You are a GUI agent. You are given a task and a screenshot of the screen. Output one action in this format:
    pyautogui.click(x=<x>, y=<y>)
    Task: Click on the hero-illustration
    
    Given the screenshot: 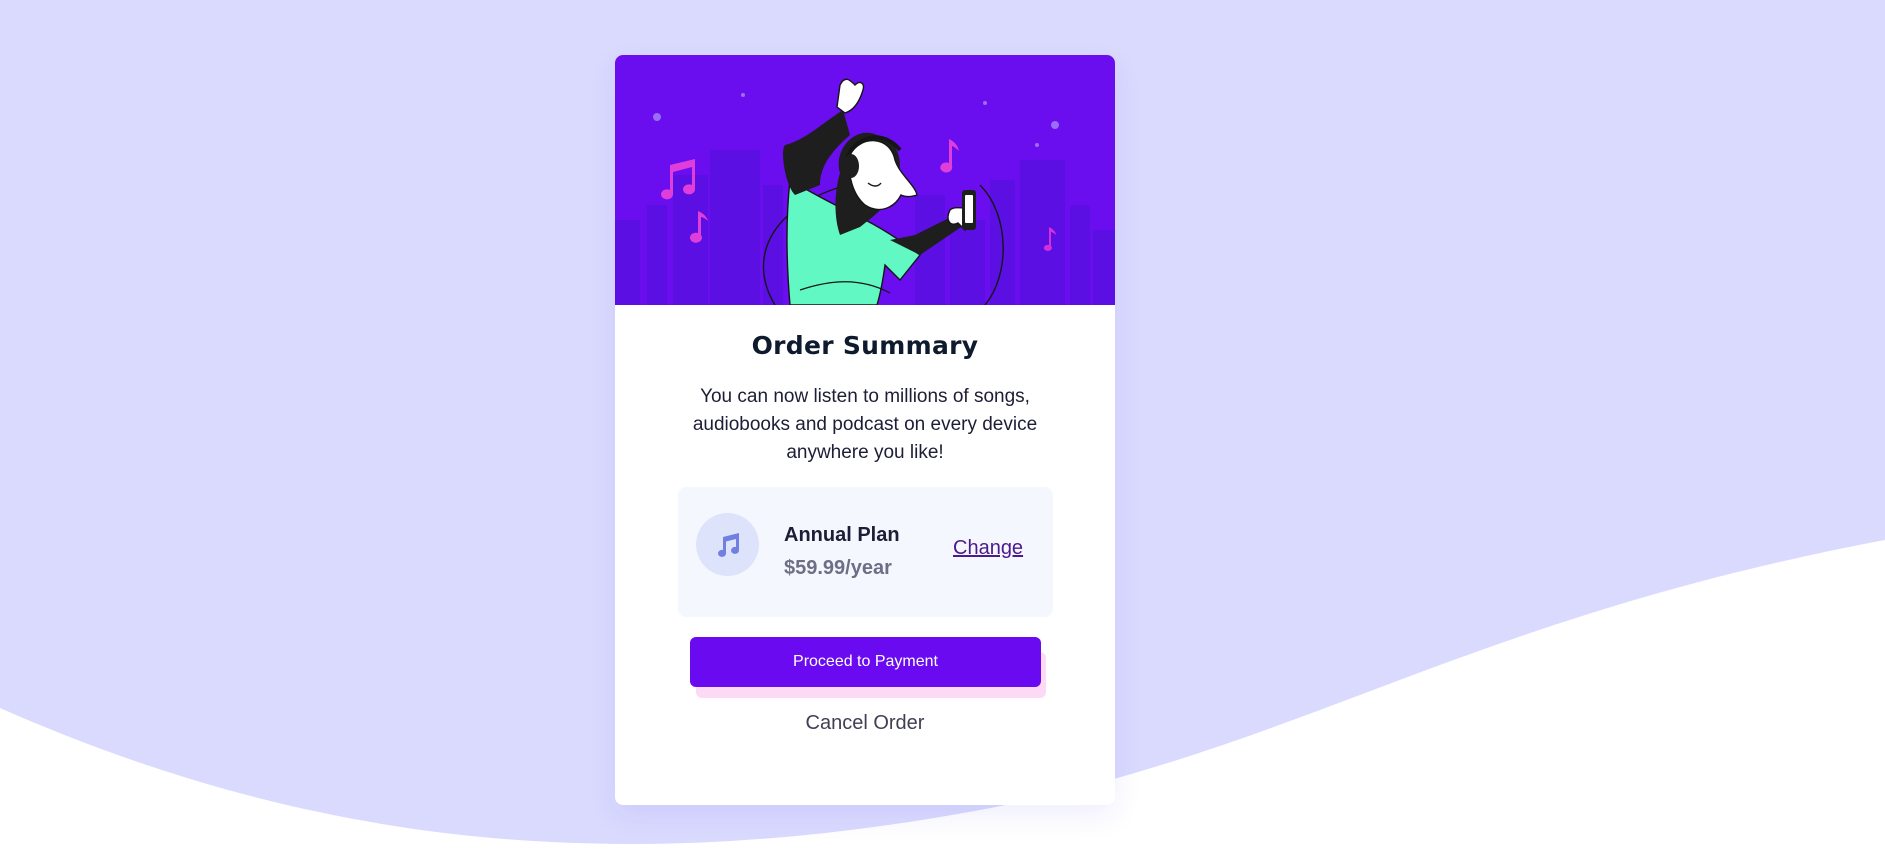 What is the action you would take?
    pyautogui.click(x=865, y=180)
    